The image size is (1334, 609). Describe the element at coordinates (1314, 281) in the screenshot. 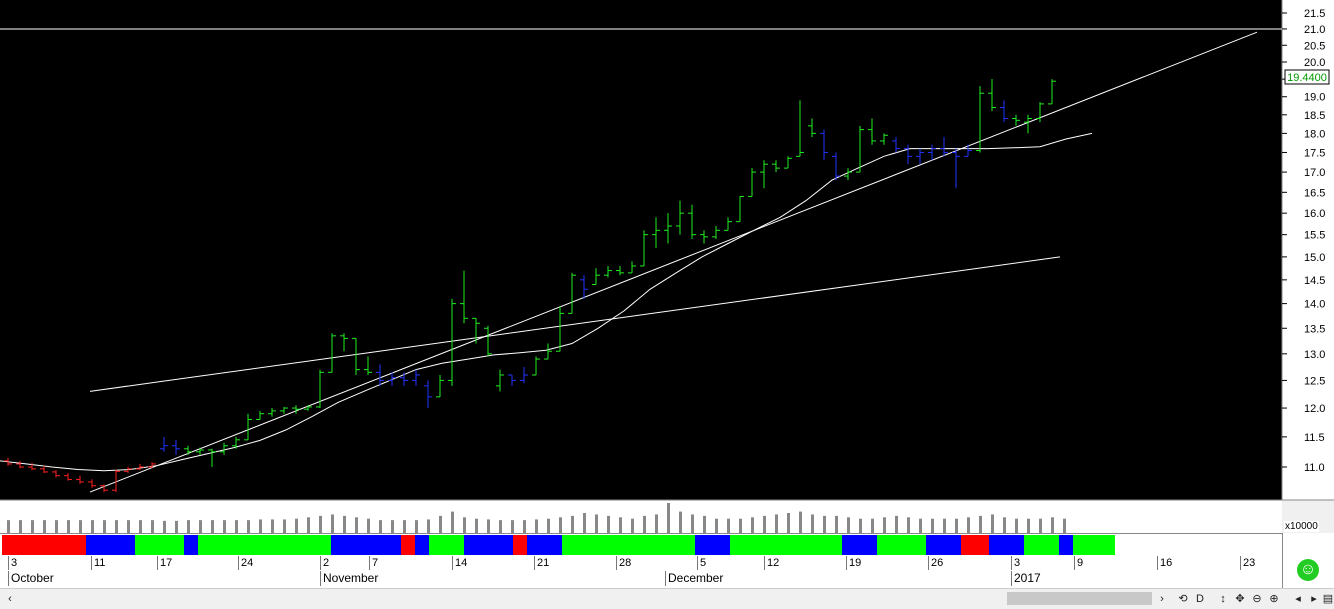

I see `y-tick-label: 14.5` at that location.